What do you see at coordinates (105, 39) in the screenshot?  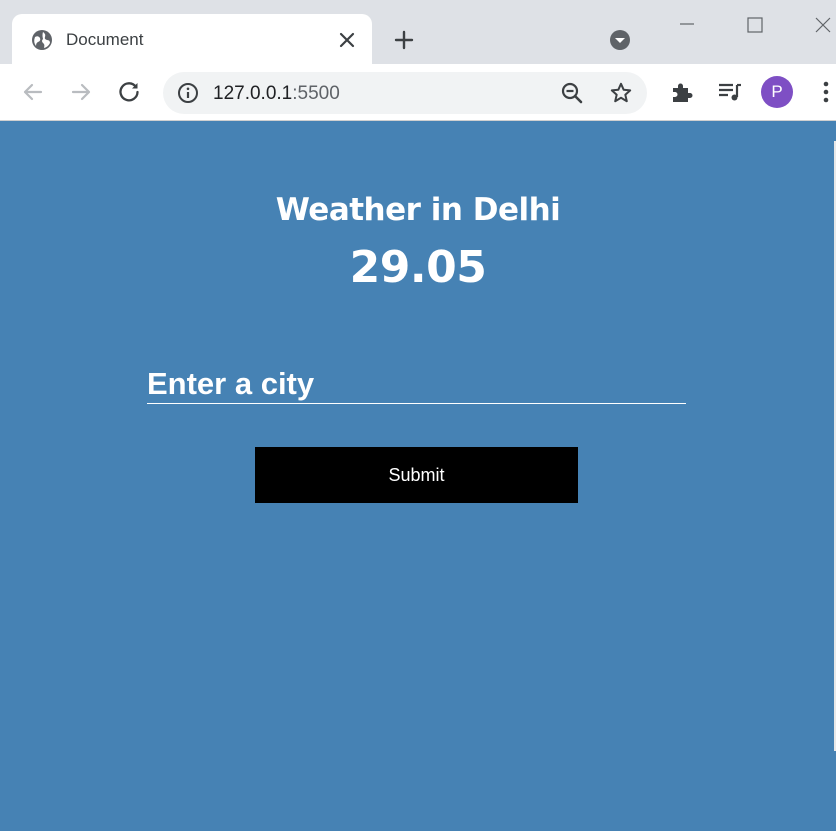 I see `tab-title: Document` at bounding box center [105, 39].